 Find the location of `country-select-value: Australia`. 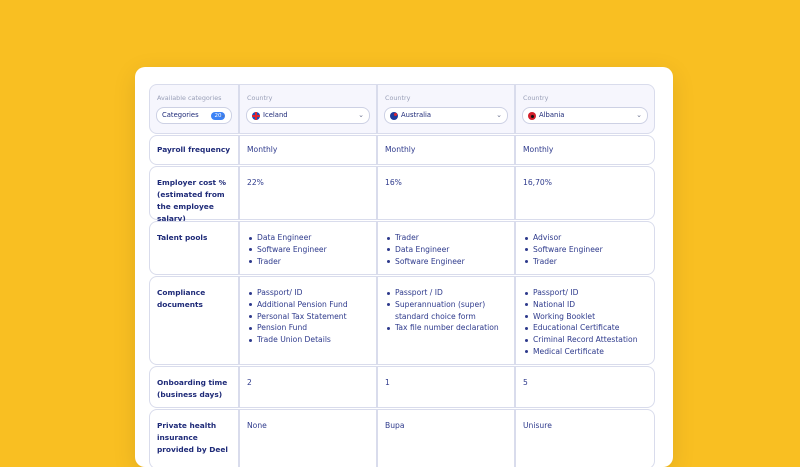

country-select-value: Australia is located at coordinates (416, 115).